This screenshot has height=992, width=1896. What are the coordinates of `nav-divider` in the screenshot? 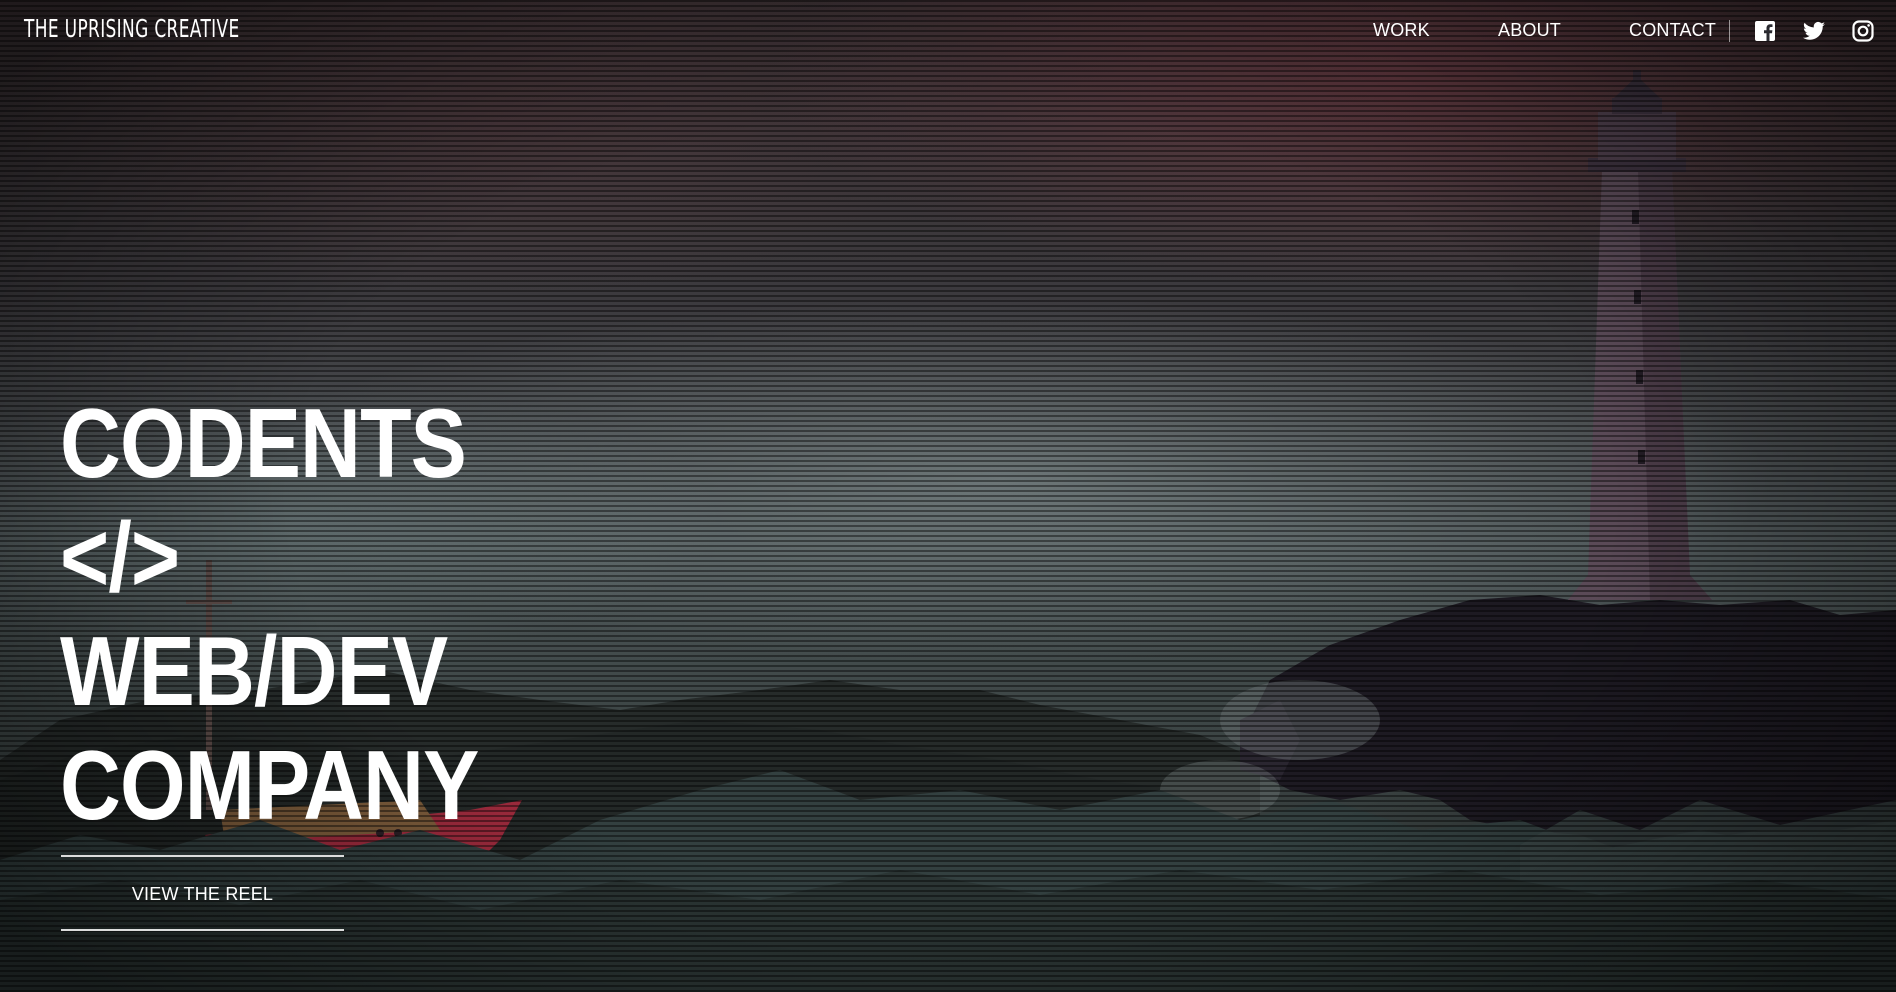 It's located at (1729, 31).